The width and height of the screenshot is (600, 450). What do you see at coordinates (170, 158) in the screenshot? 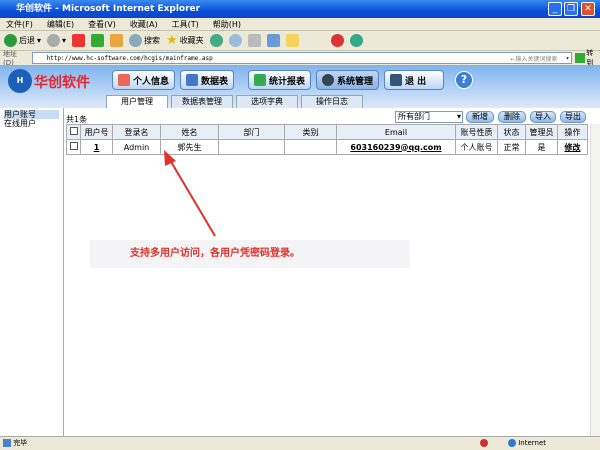
I see `arrow-head` at bounding box center [170, 158].